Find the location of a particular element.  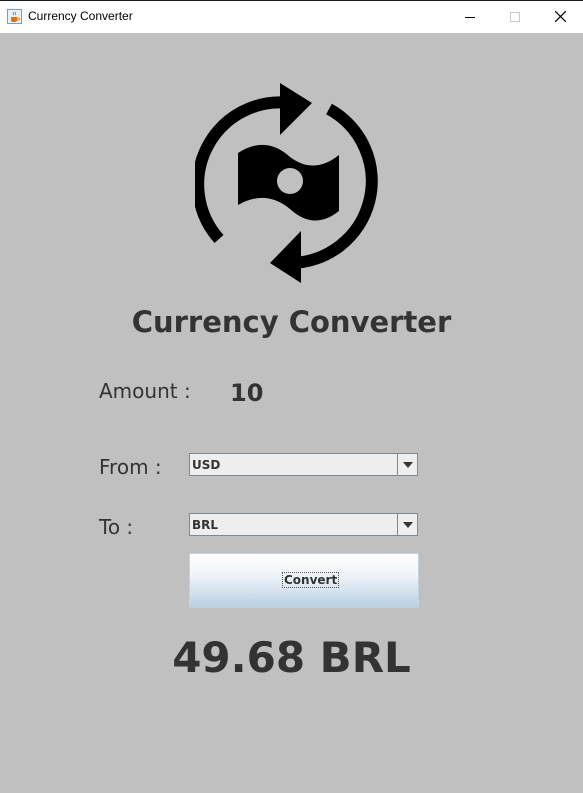

convert-button-label: Convert is located at coordinates (311, 580).